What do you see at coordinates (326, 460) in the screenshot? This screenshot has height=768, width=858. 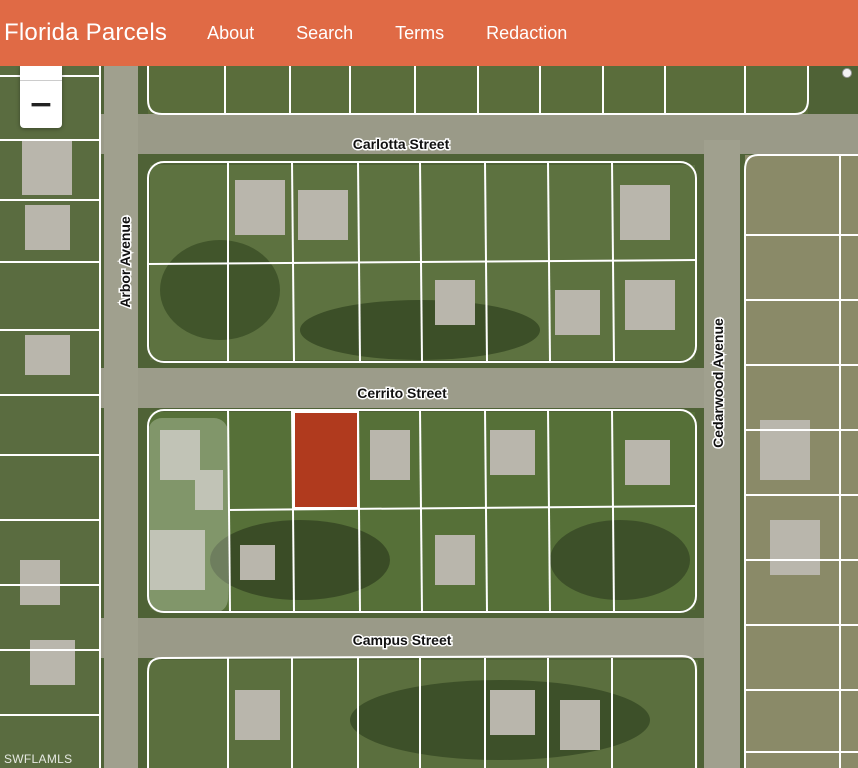 I see `selected-parcel` at bounding box center [326, 460].